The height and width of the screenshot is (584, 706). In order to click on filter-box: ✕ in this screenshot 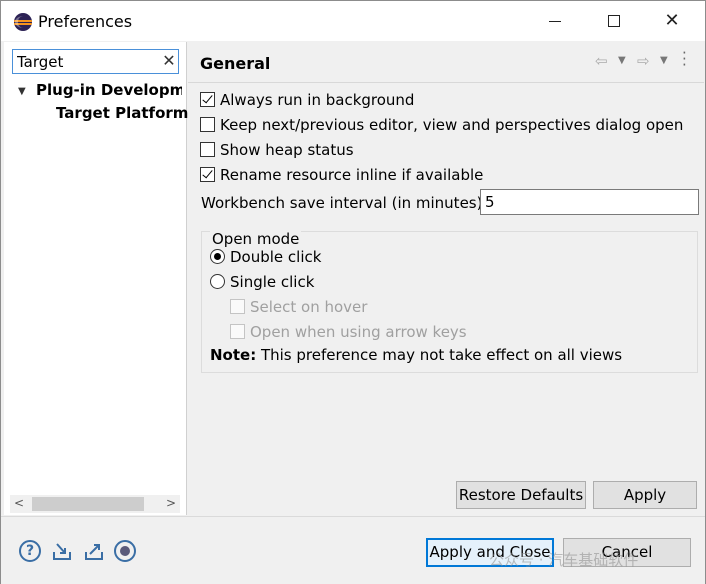, I will do `click(95, 61)`.